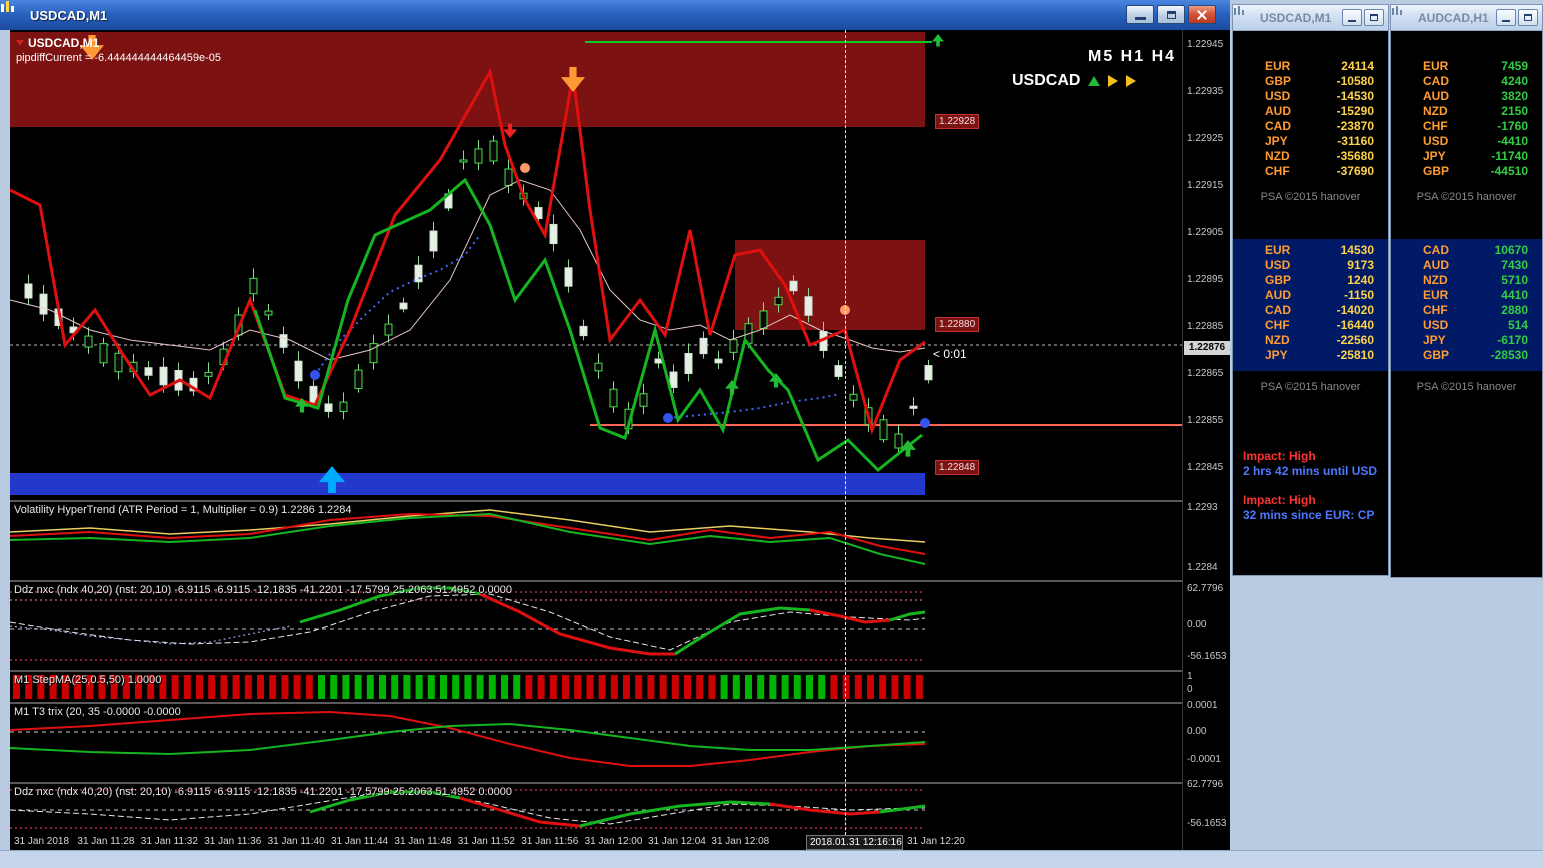  I want to click on strength-row: GBP -44510, so click(1466, 171).